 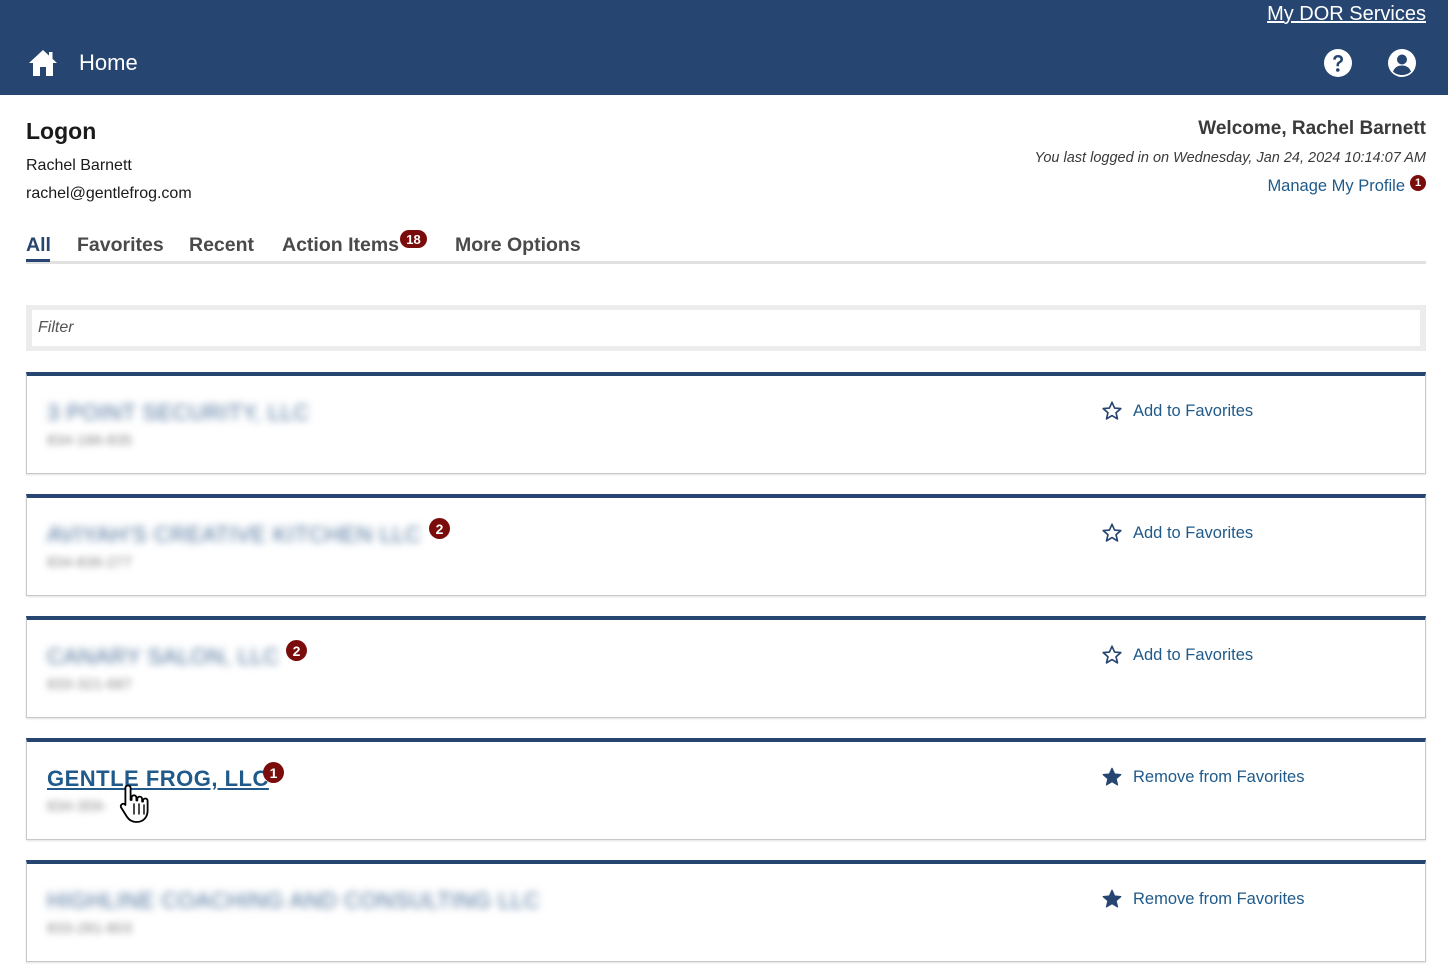 I want to click on filter-container, so click(x=726, y=328).